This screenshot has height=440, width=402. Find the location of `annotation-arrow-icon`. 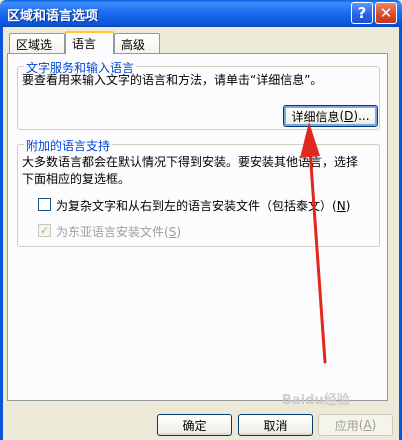

annotation-arrow-icon is located at coordinates (313, 243).